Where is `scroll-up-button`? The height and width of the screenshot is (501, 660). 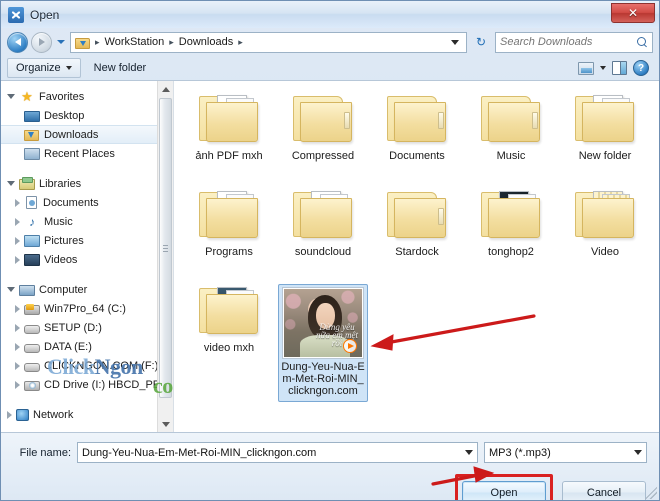 scroll-up-button is located at coordinates (165, 89).